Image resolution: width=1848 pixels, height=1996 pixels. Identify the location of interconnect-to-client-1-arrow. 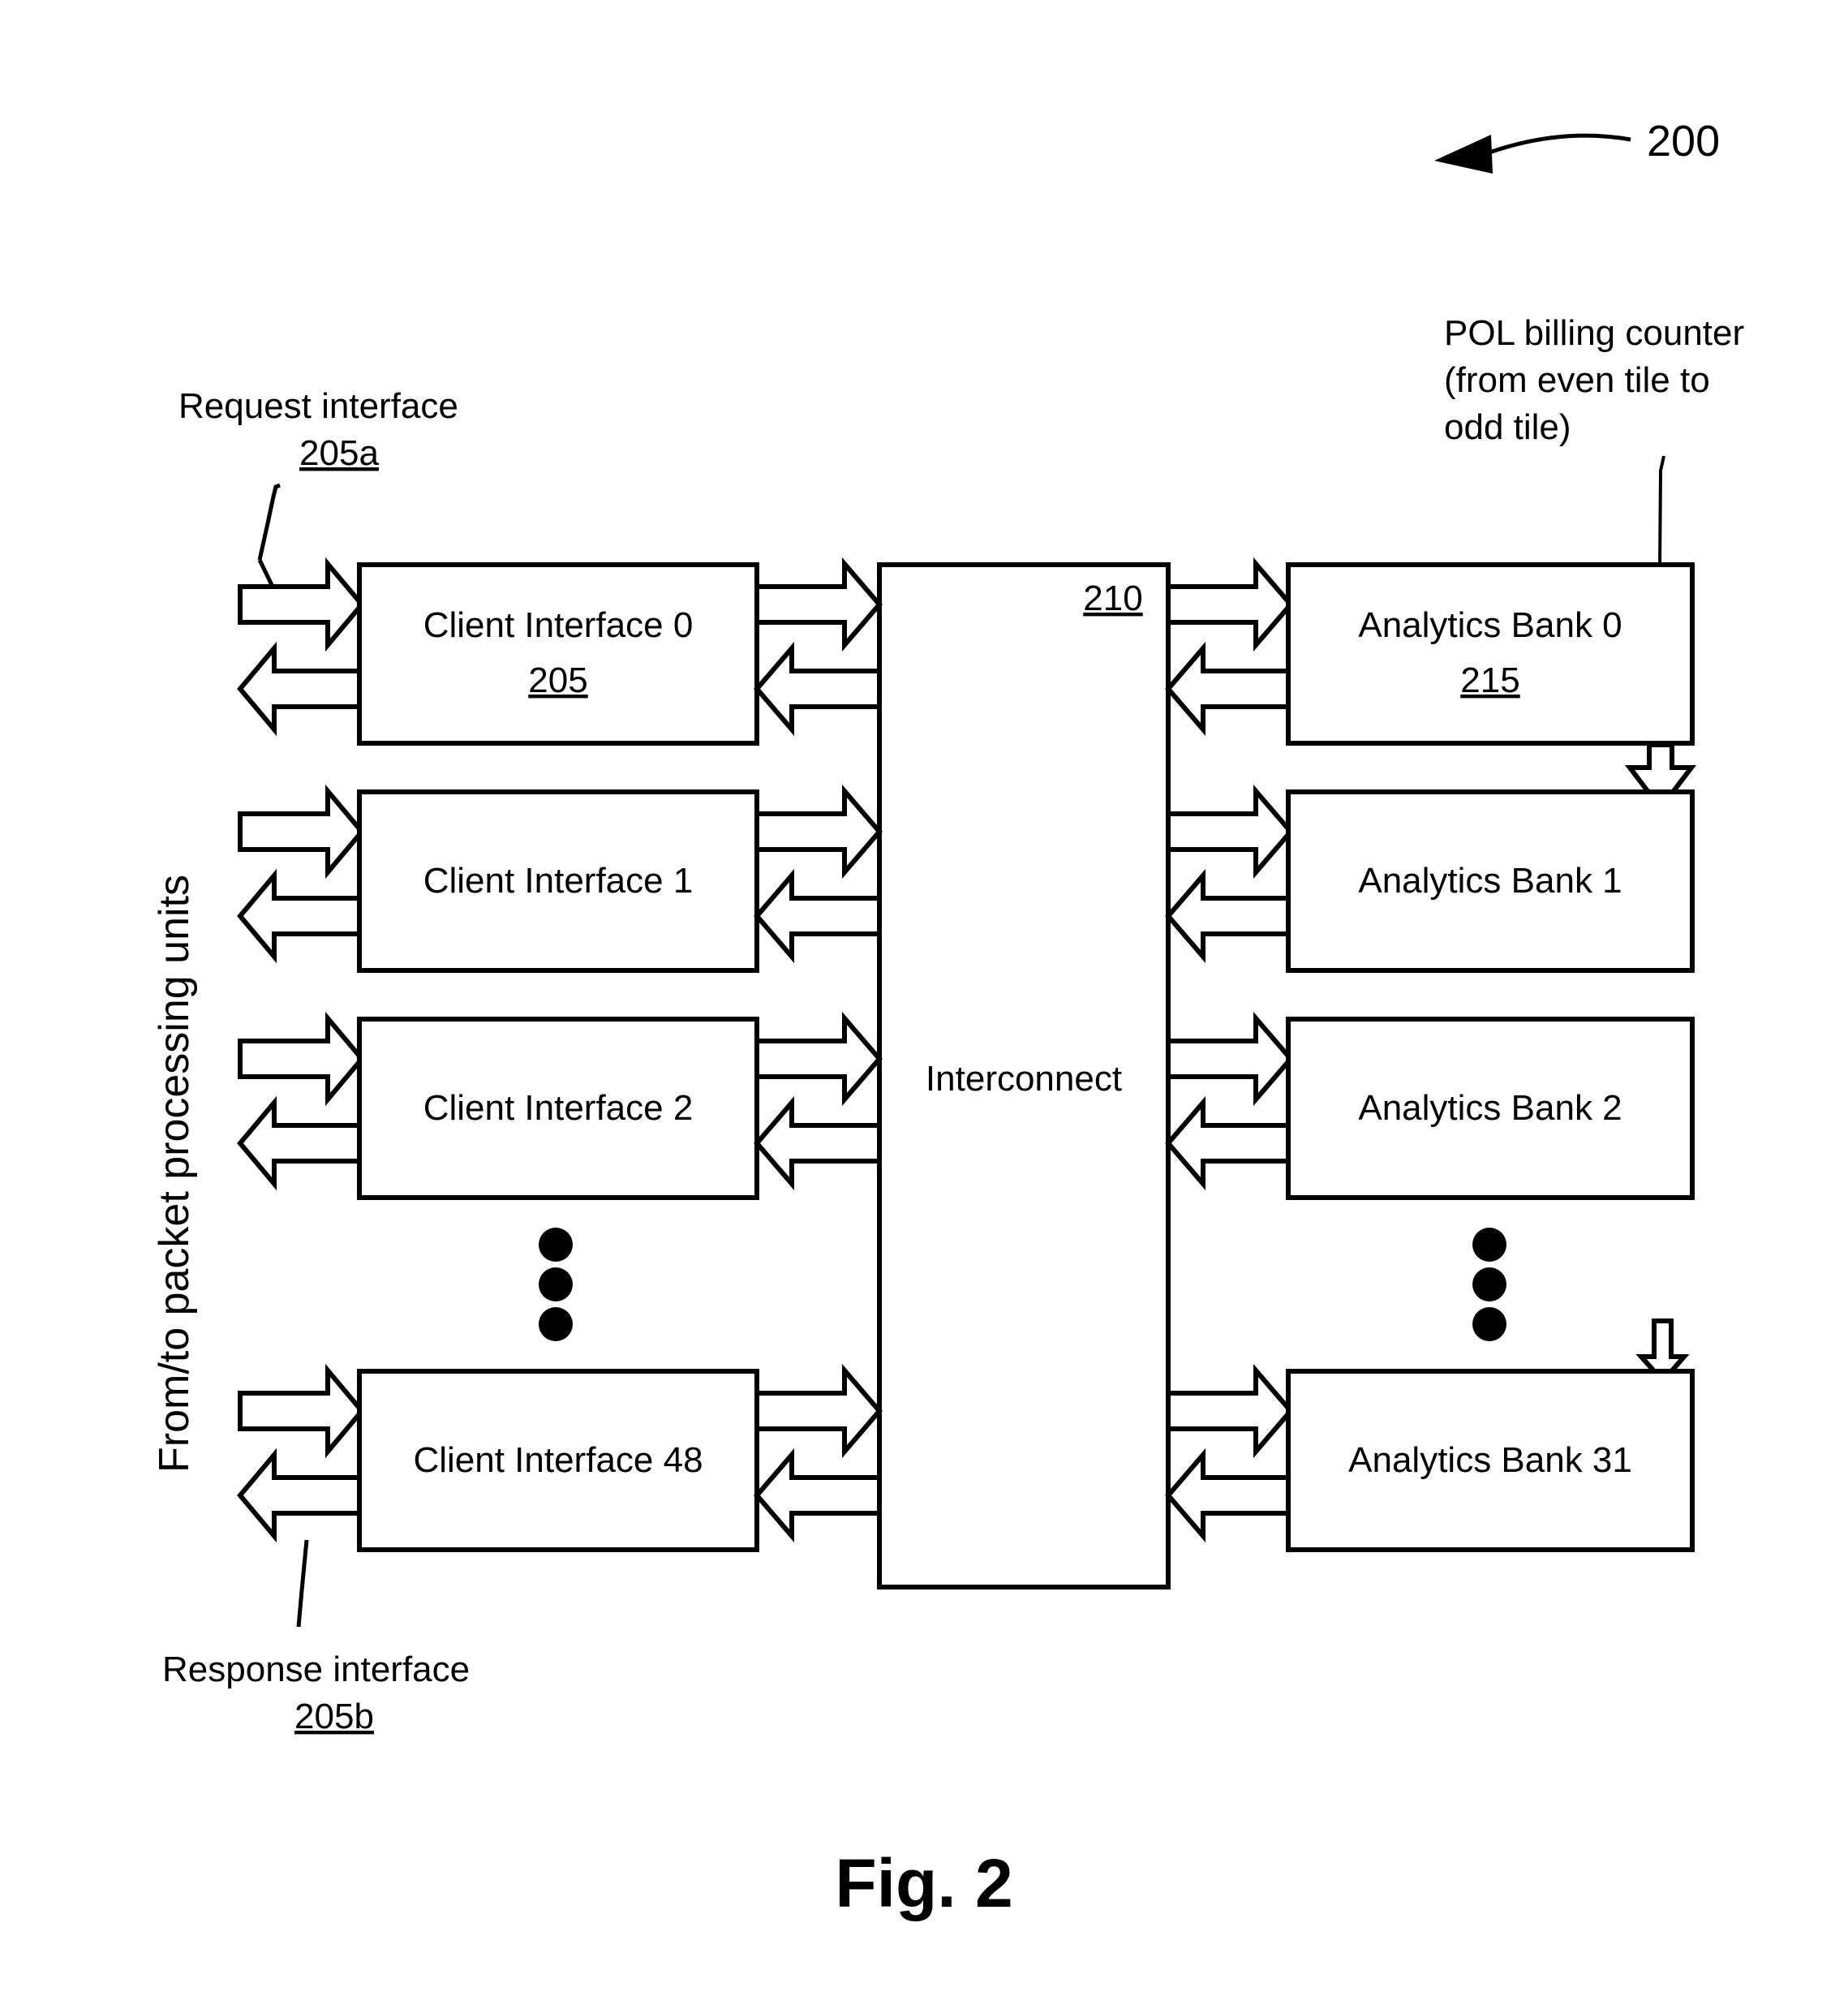
(818, 916).